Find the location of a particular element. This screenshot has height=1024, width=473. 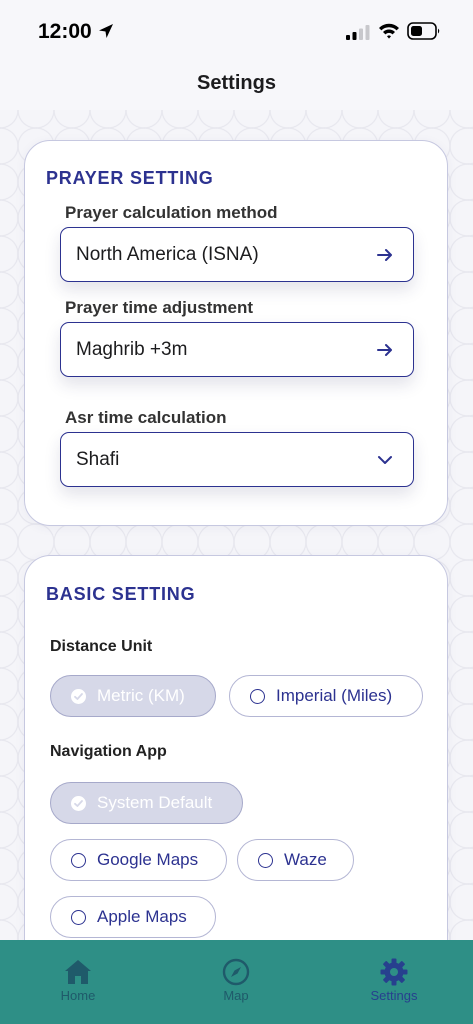

chip-label: System Default is located at coordinates (155, 802).